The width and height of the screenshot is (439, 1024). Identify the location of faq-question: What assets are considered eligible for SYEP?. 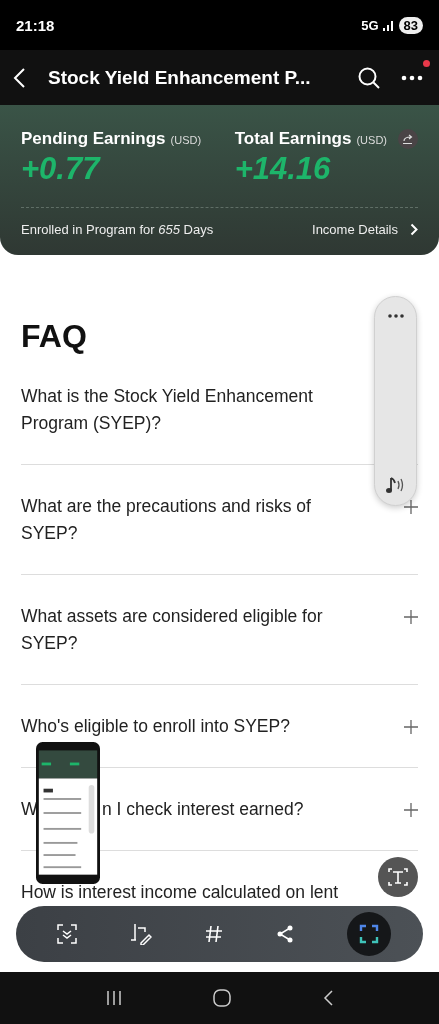
(193, 630).